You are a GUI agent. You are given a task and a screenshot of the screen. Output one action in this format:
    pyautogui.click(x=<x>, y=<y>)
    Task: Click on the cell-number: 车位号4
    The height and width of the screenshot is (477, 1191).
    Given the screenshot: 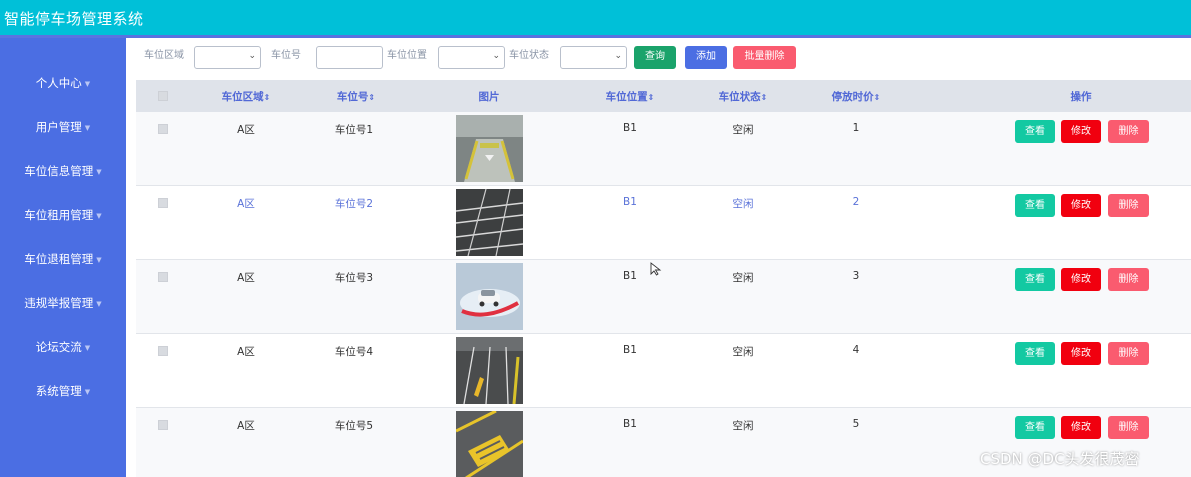 What is the action you would take?
    pyautogui.click(x=354, y=352)
    